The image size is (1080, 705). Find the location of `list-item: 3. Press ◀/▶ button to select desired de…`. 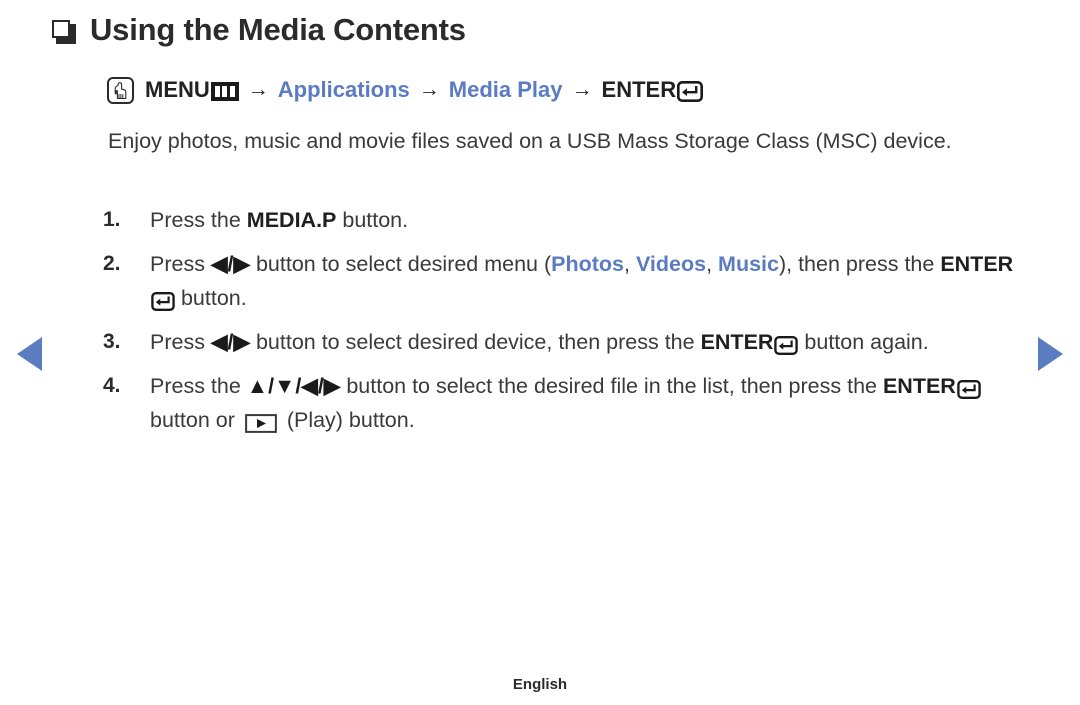

list-item: 3. Press ◀/▶ button to select desired de… is located at coordinates (568, 342).